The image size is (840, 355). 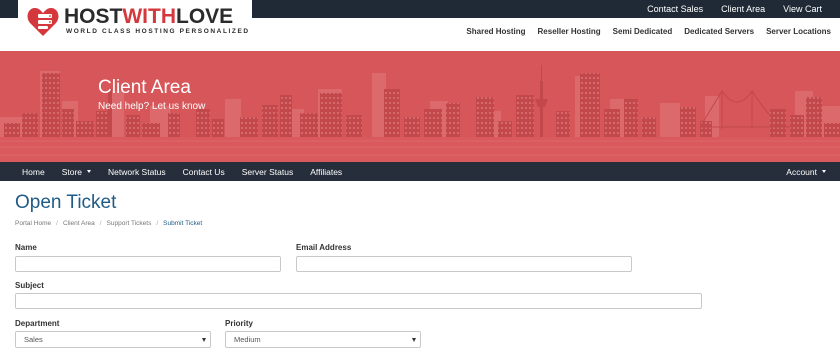 I want to click on logo-tagline: WORLD CLASS HOSTING PERSONALIZED, so click(x=158, y=31).